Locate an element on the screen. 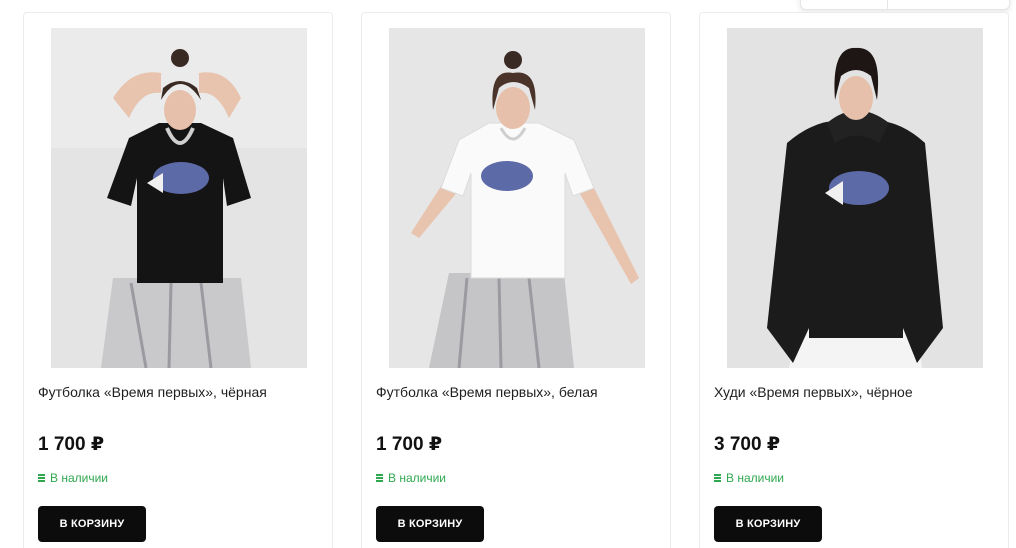  product-title: Худи «Время первых», чёрное is located at coordinates (813, 392).